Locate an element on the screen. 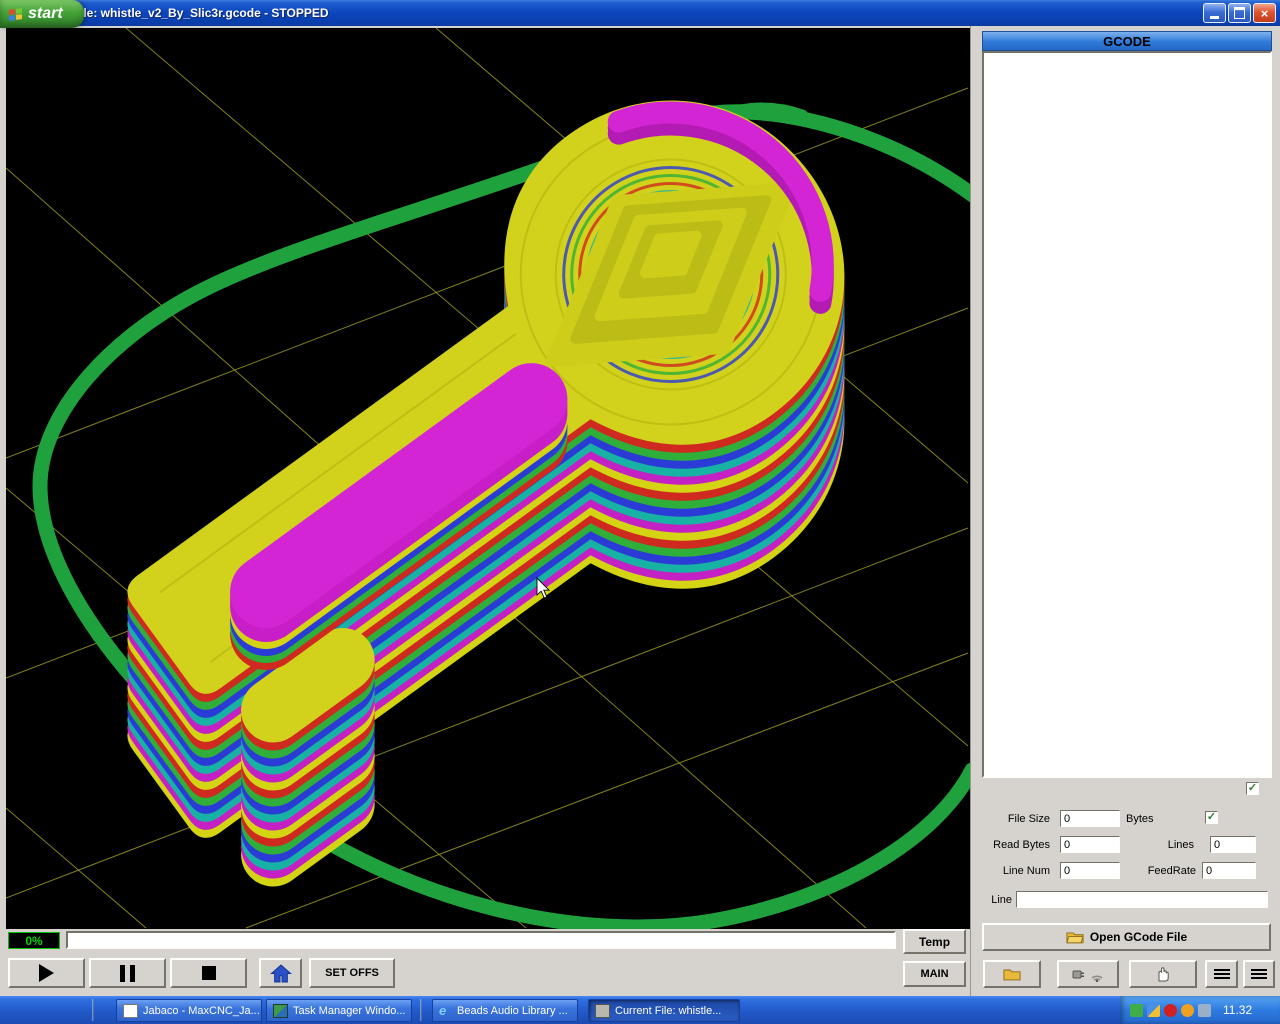 The image size is (1280, 1024). gcode-list-button is located at coordinates (1221, 974).